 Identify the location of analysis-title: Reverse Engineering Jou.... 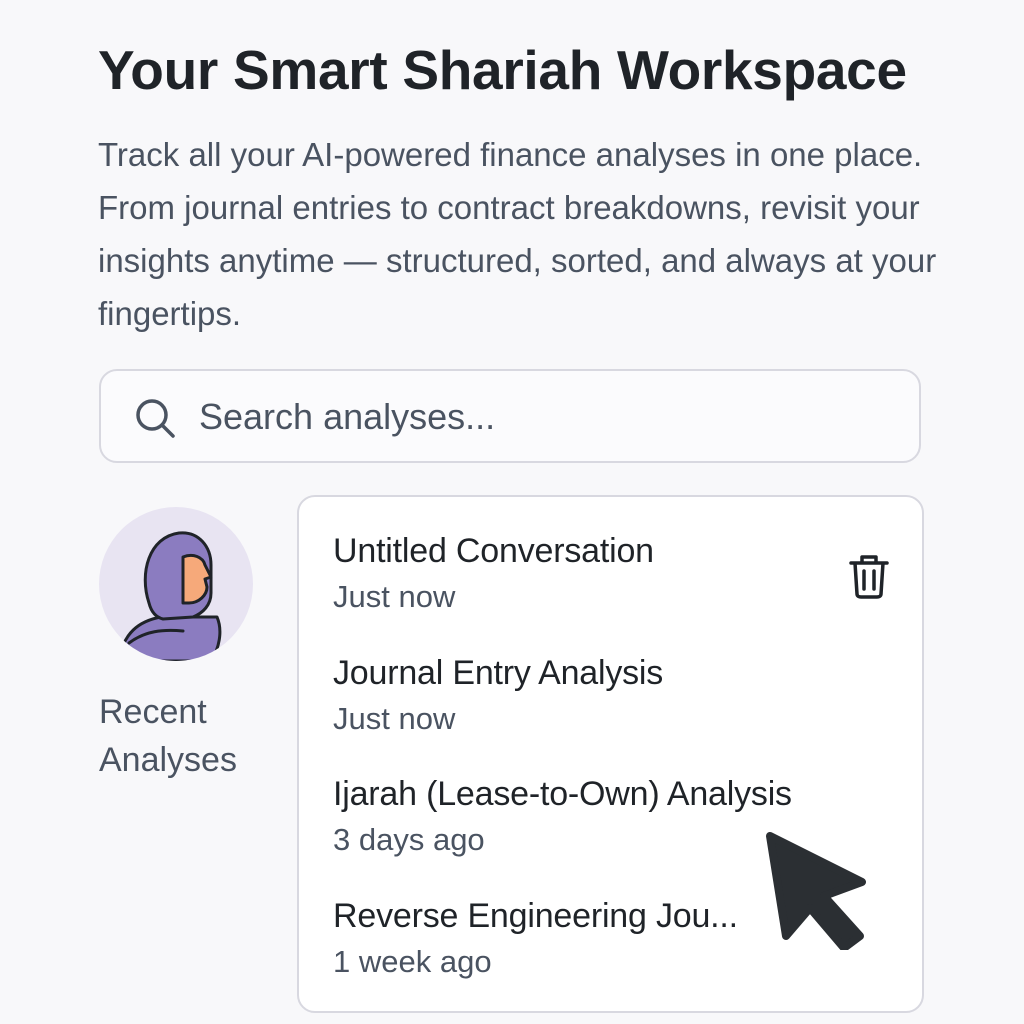
(535, 916).